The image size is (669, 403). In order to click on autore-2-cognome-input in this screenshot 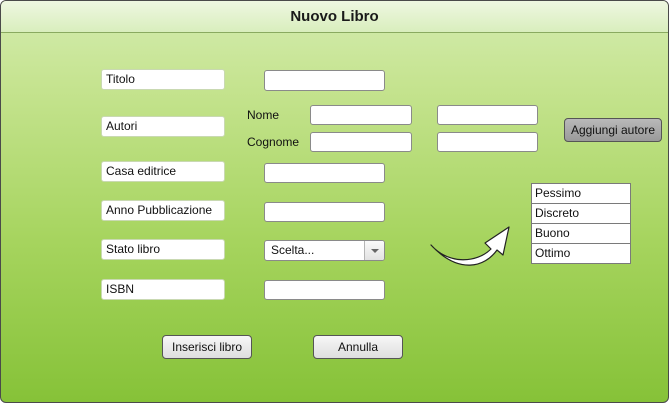, I will do `click(487, 142)`.